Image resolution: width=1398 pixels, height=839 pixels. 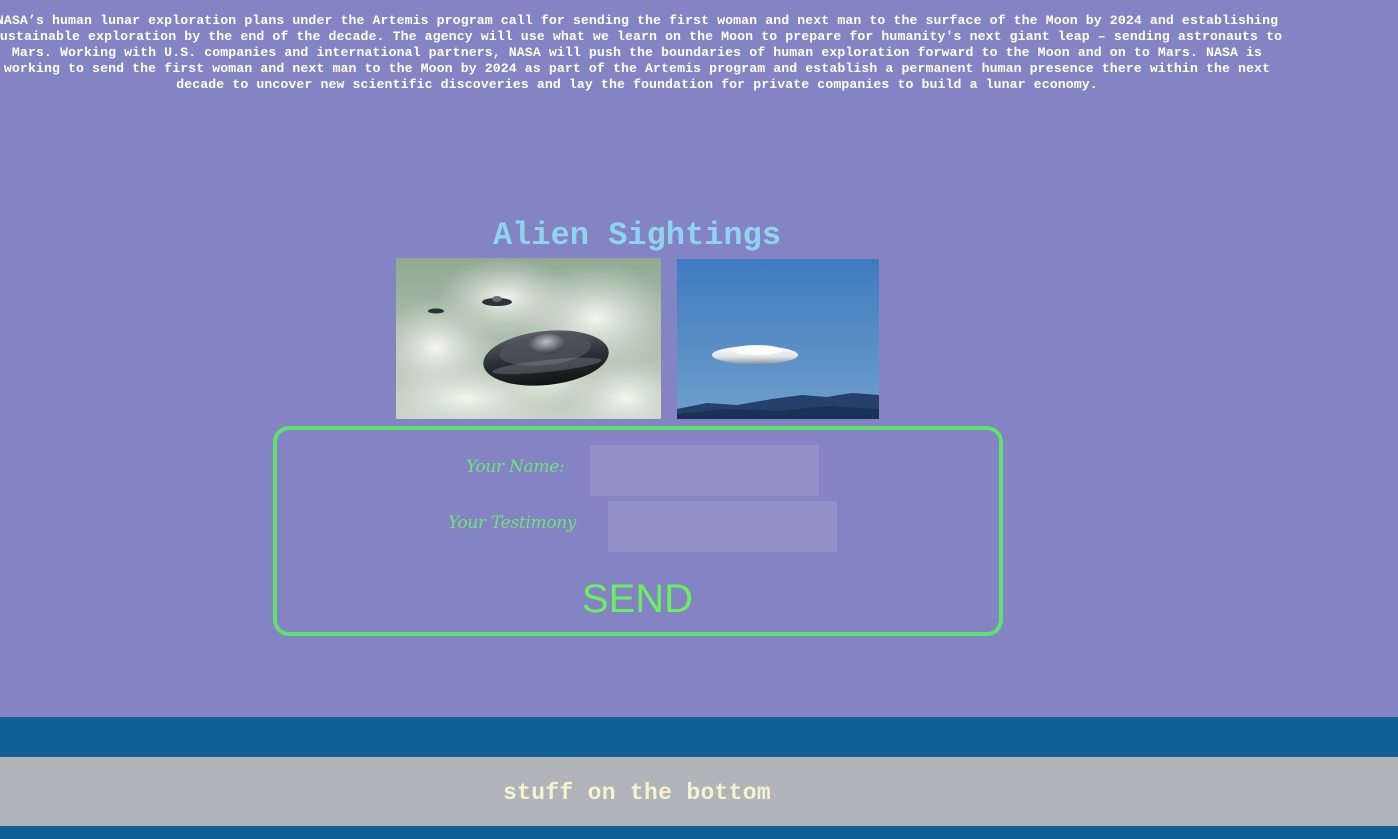 I want to click on name-input, so click(x=704, y=470).